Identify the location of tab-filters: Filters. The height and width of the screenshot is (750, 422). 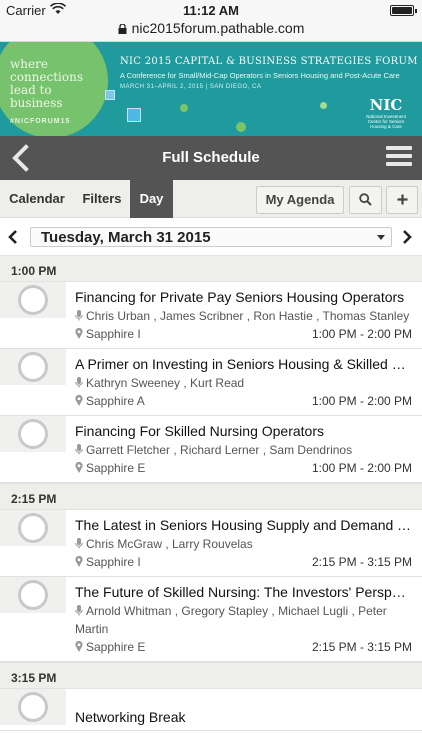
(102, 199).